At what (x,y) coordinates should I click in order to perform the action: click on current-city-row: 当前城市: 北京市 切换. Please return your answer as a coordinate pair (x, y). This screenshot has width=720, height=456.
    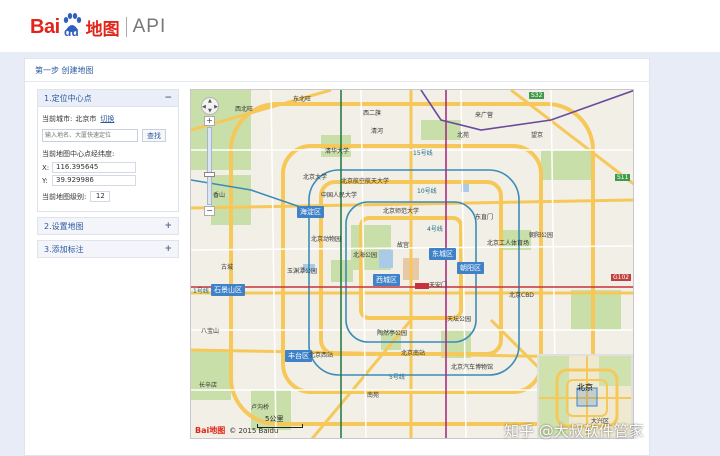
    Looking at the image, I should click on (108, 119).